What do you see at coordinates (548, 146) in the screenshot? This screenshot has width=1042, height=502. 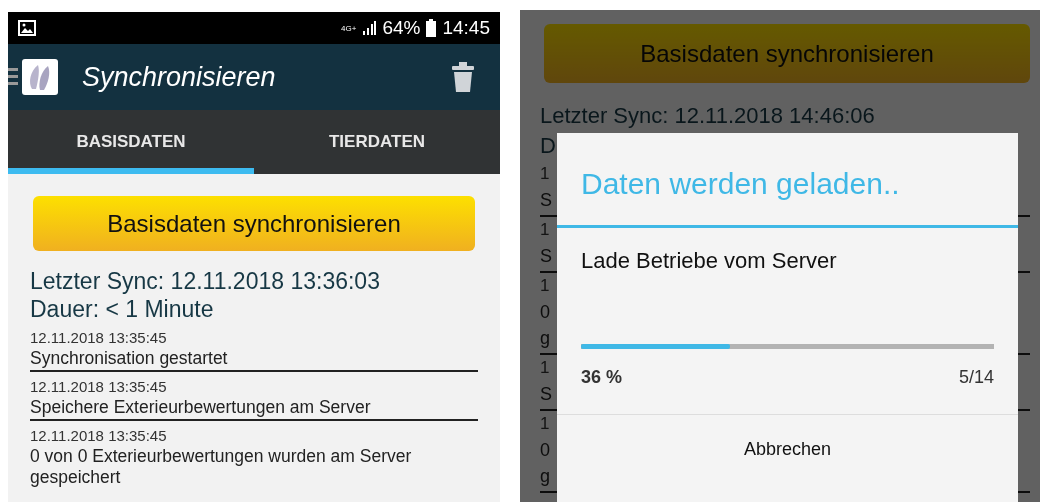 I see `duration-text: D` at bounding box center [548, 146].